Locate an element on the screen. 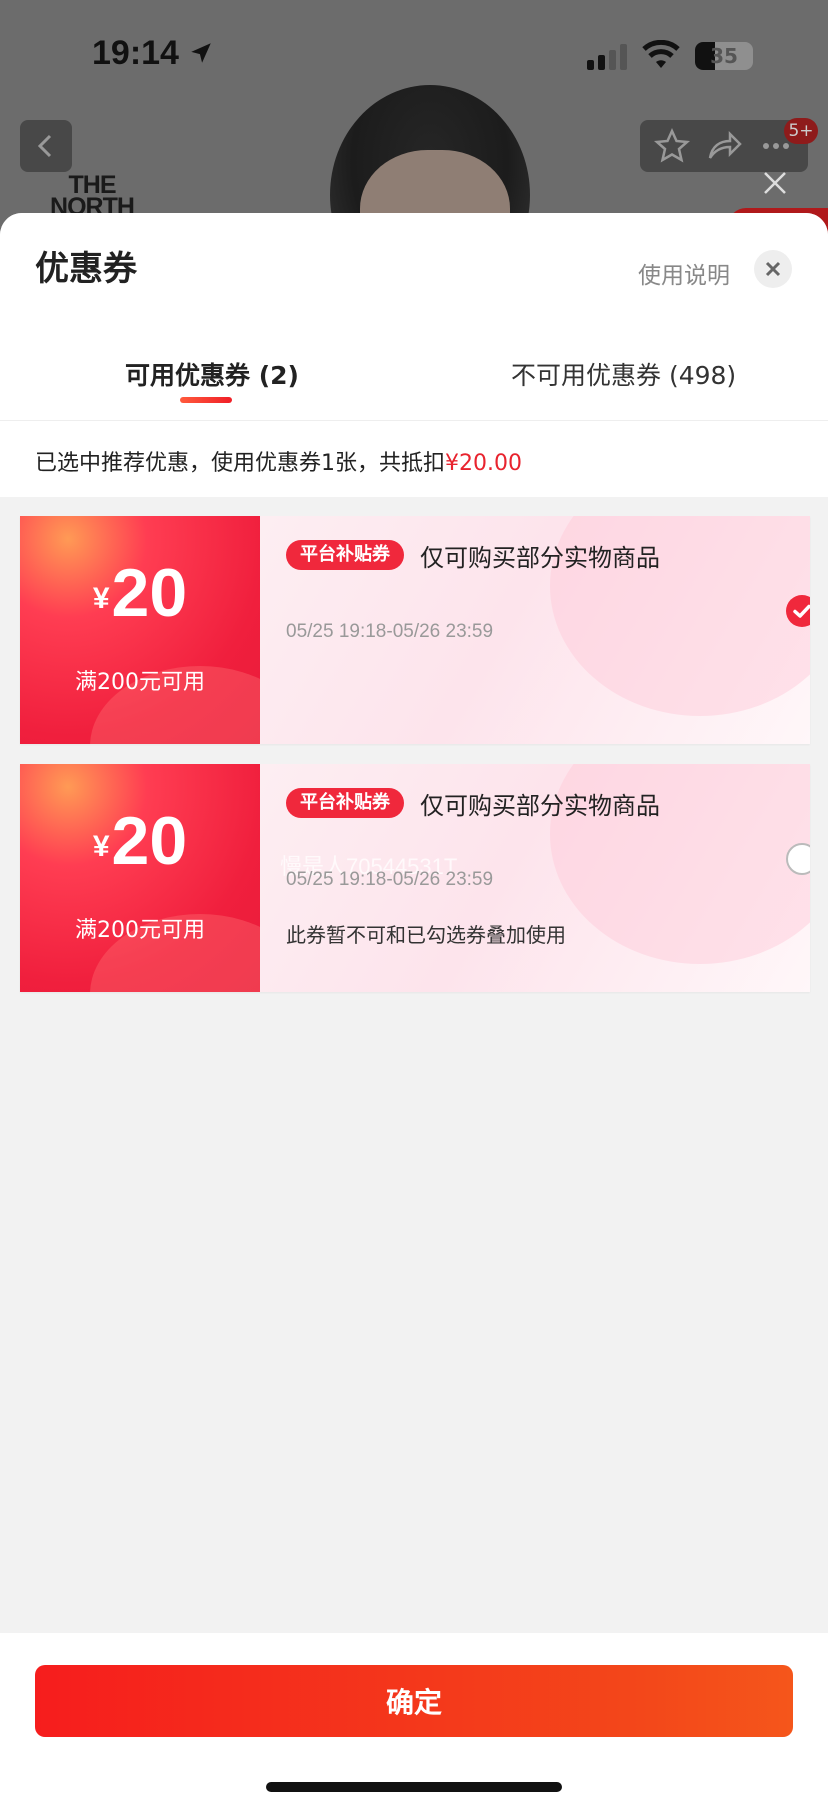  nav-actions is located at coordinates (724, 146).